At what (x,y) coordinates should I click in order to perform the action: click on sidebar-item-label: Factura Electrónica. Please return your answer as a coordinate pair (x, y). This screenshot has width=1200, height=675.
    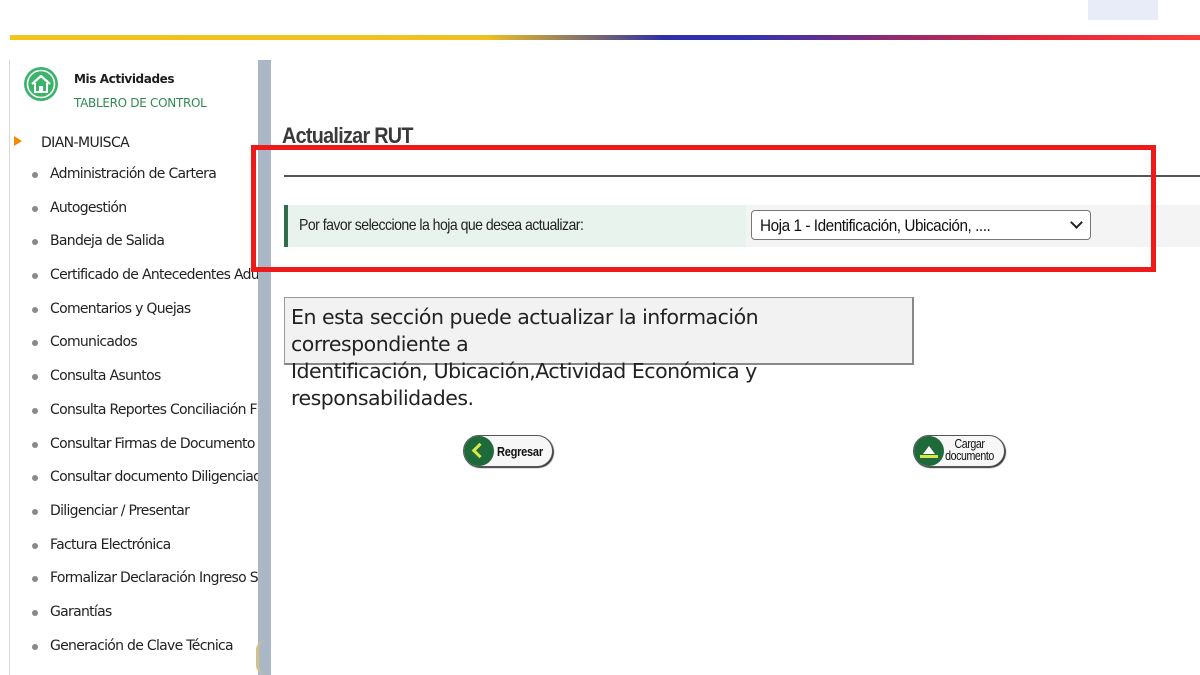
    Looking at the image, I should click on (110, 545).